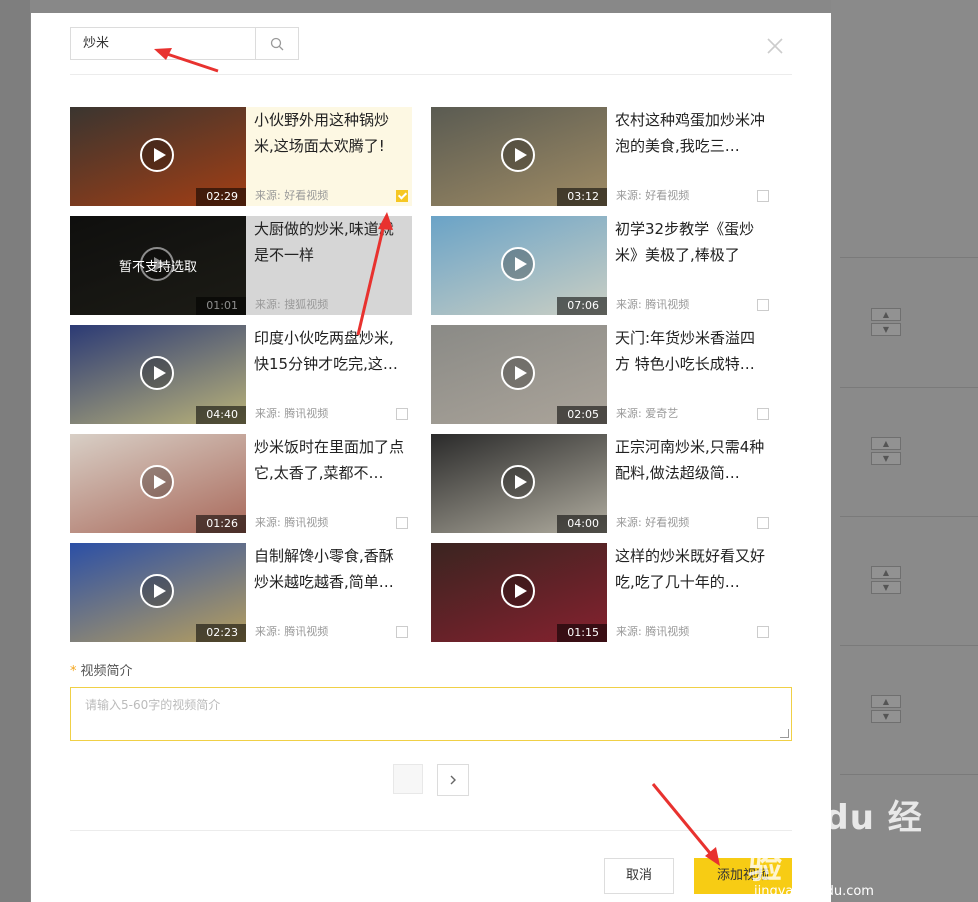 The height and width of the screenshot is (902, 978). I want to click on video-thumbnail: 02:23, so click(158, 592).